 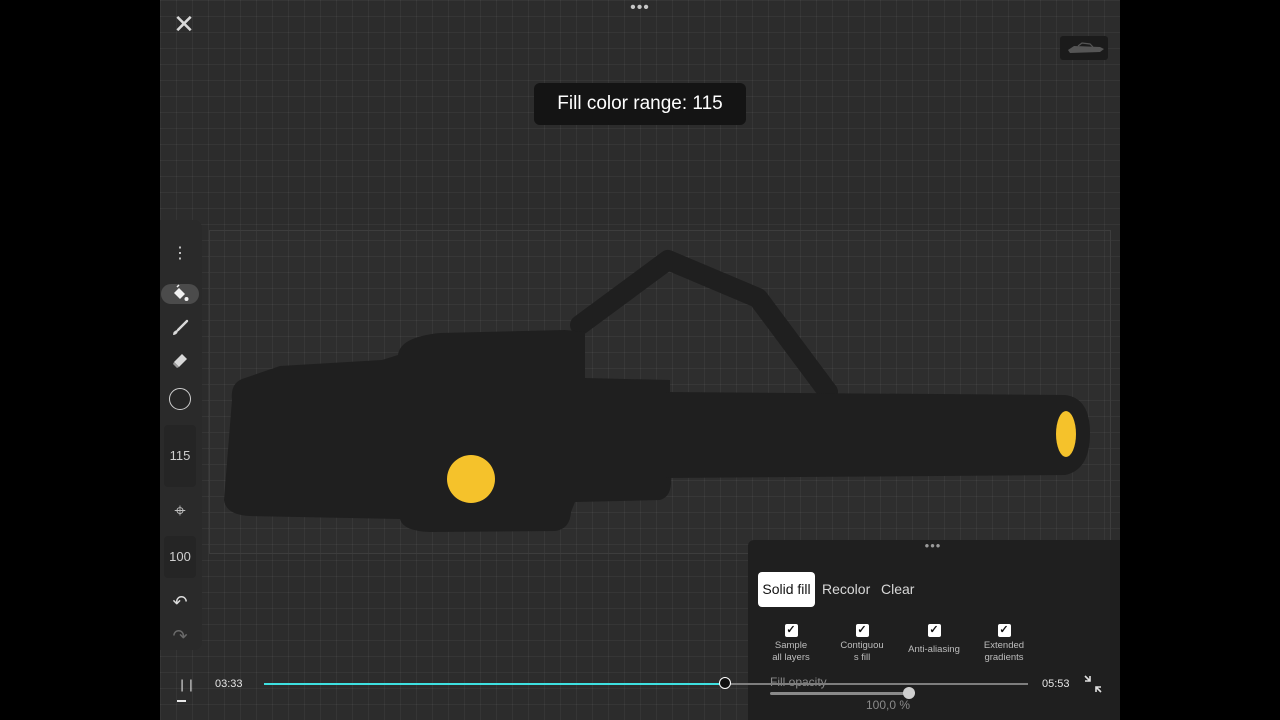 What do you see at coordinates (1004, 630) in the screenshot?
I see `extended-gradients-checkbox: ✓` at bounding box center [1004, 630].